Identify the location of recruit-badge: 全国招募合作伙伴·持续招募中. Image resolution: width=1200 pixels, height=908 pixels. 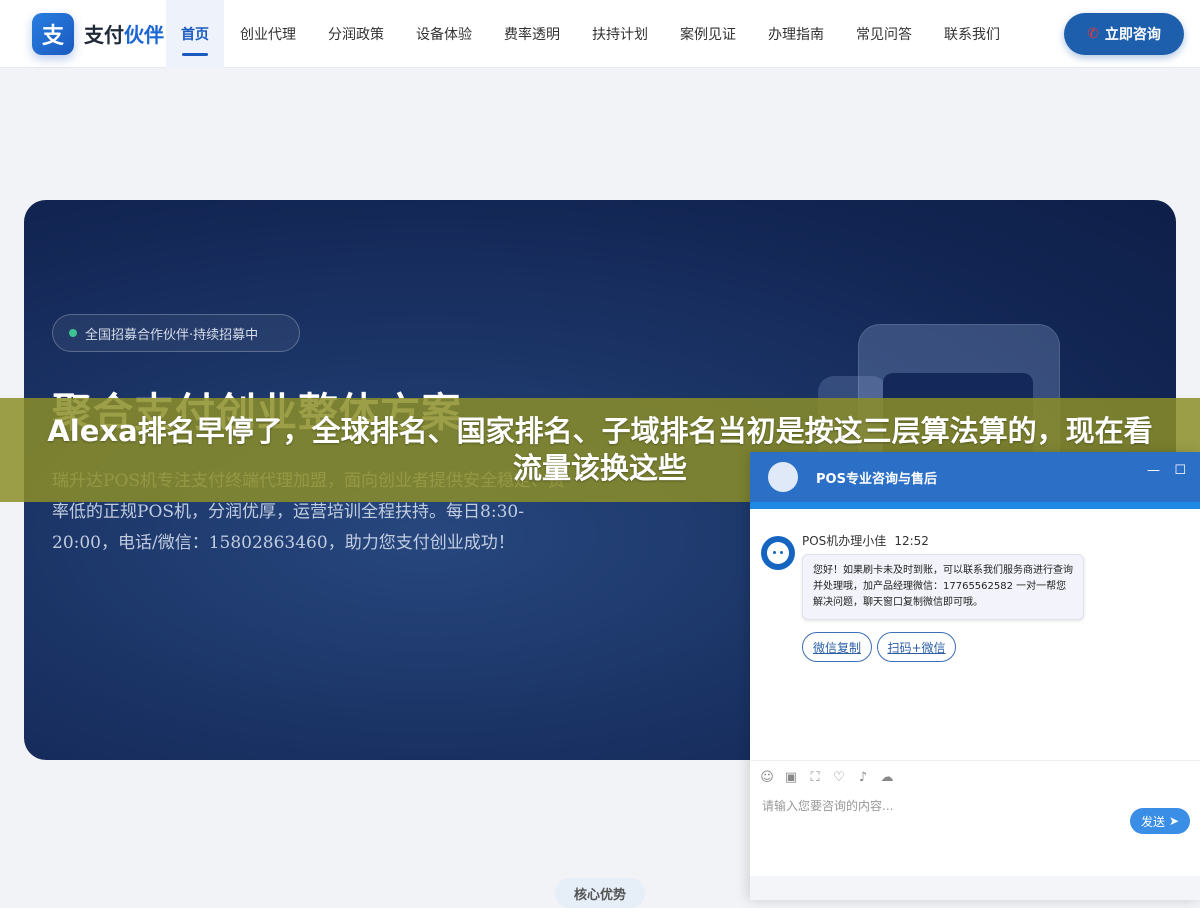
(176, 333).